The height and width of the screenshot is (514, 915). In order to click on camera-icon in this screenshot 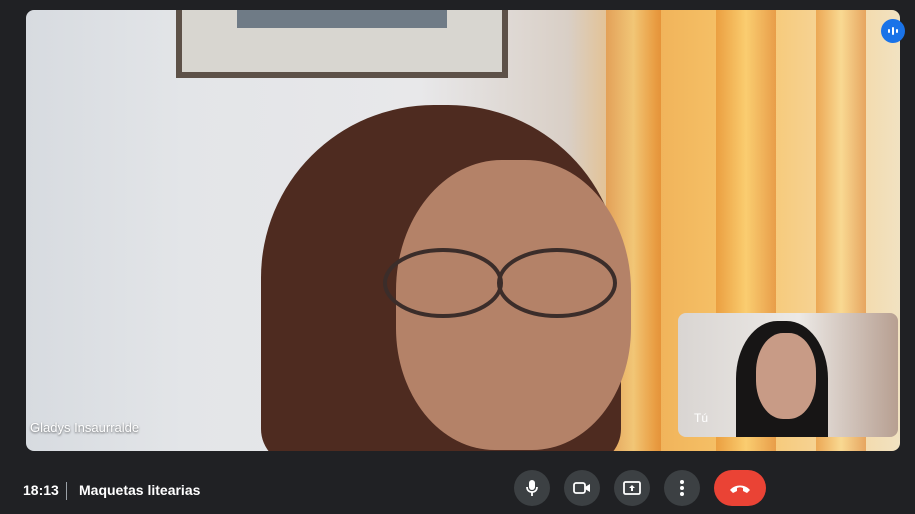, I will do `click(581, 488)`.